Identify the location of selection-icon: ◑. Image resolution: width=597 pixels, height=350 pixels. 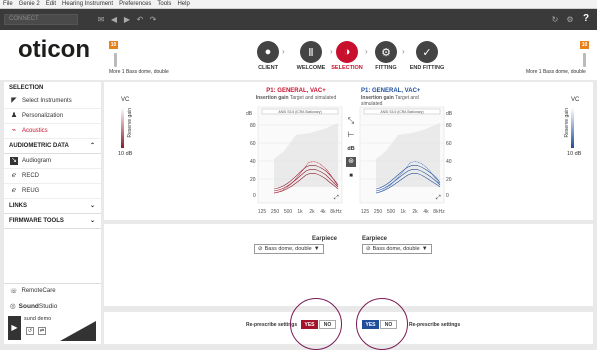
(347, 52).